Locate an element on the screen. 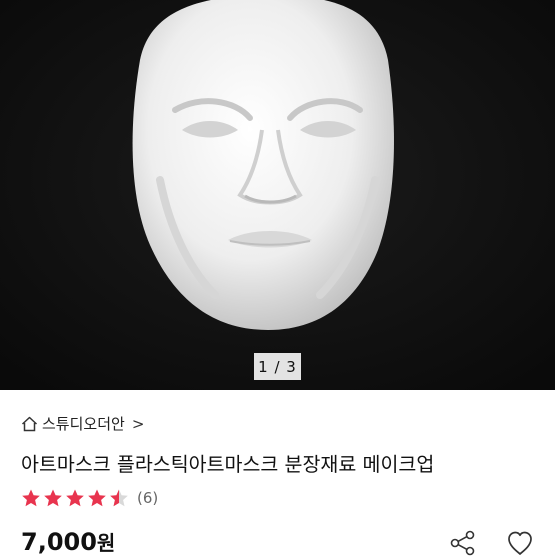 This screenshot has height=558, width=555. price-currency: 원 is located at coordinates (106, 543).